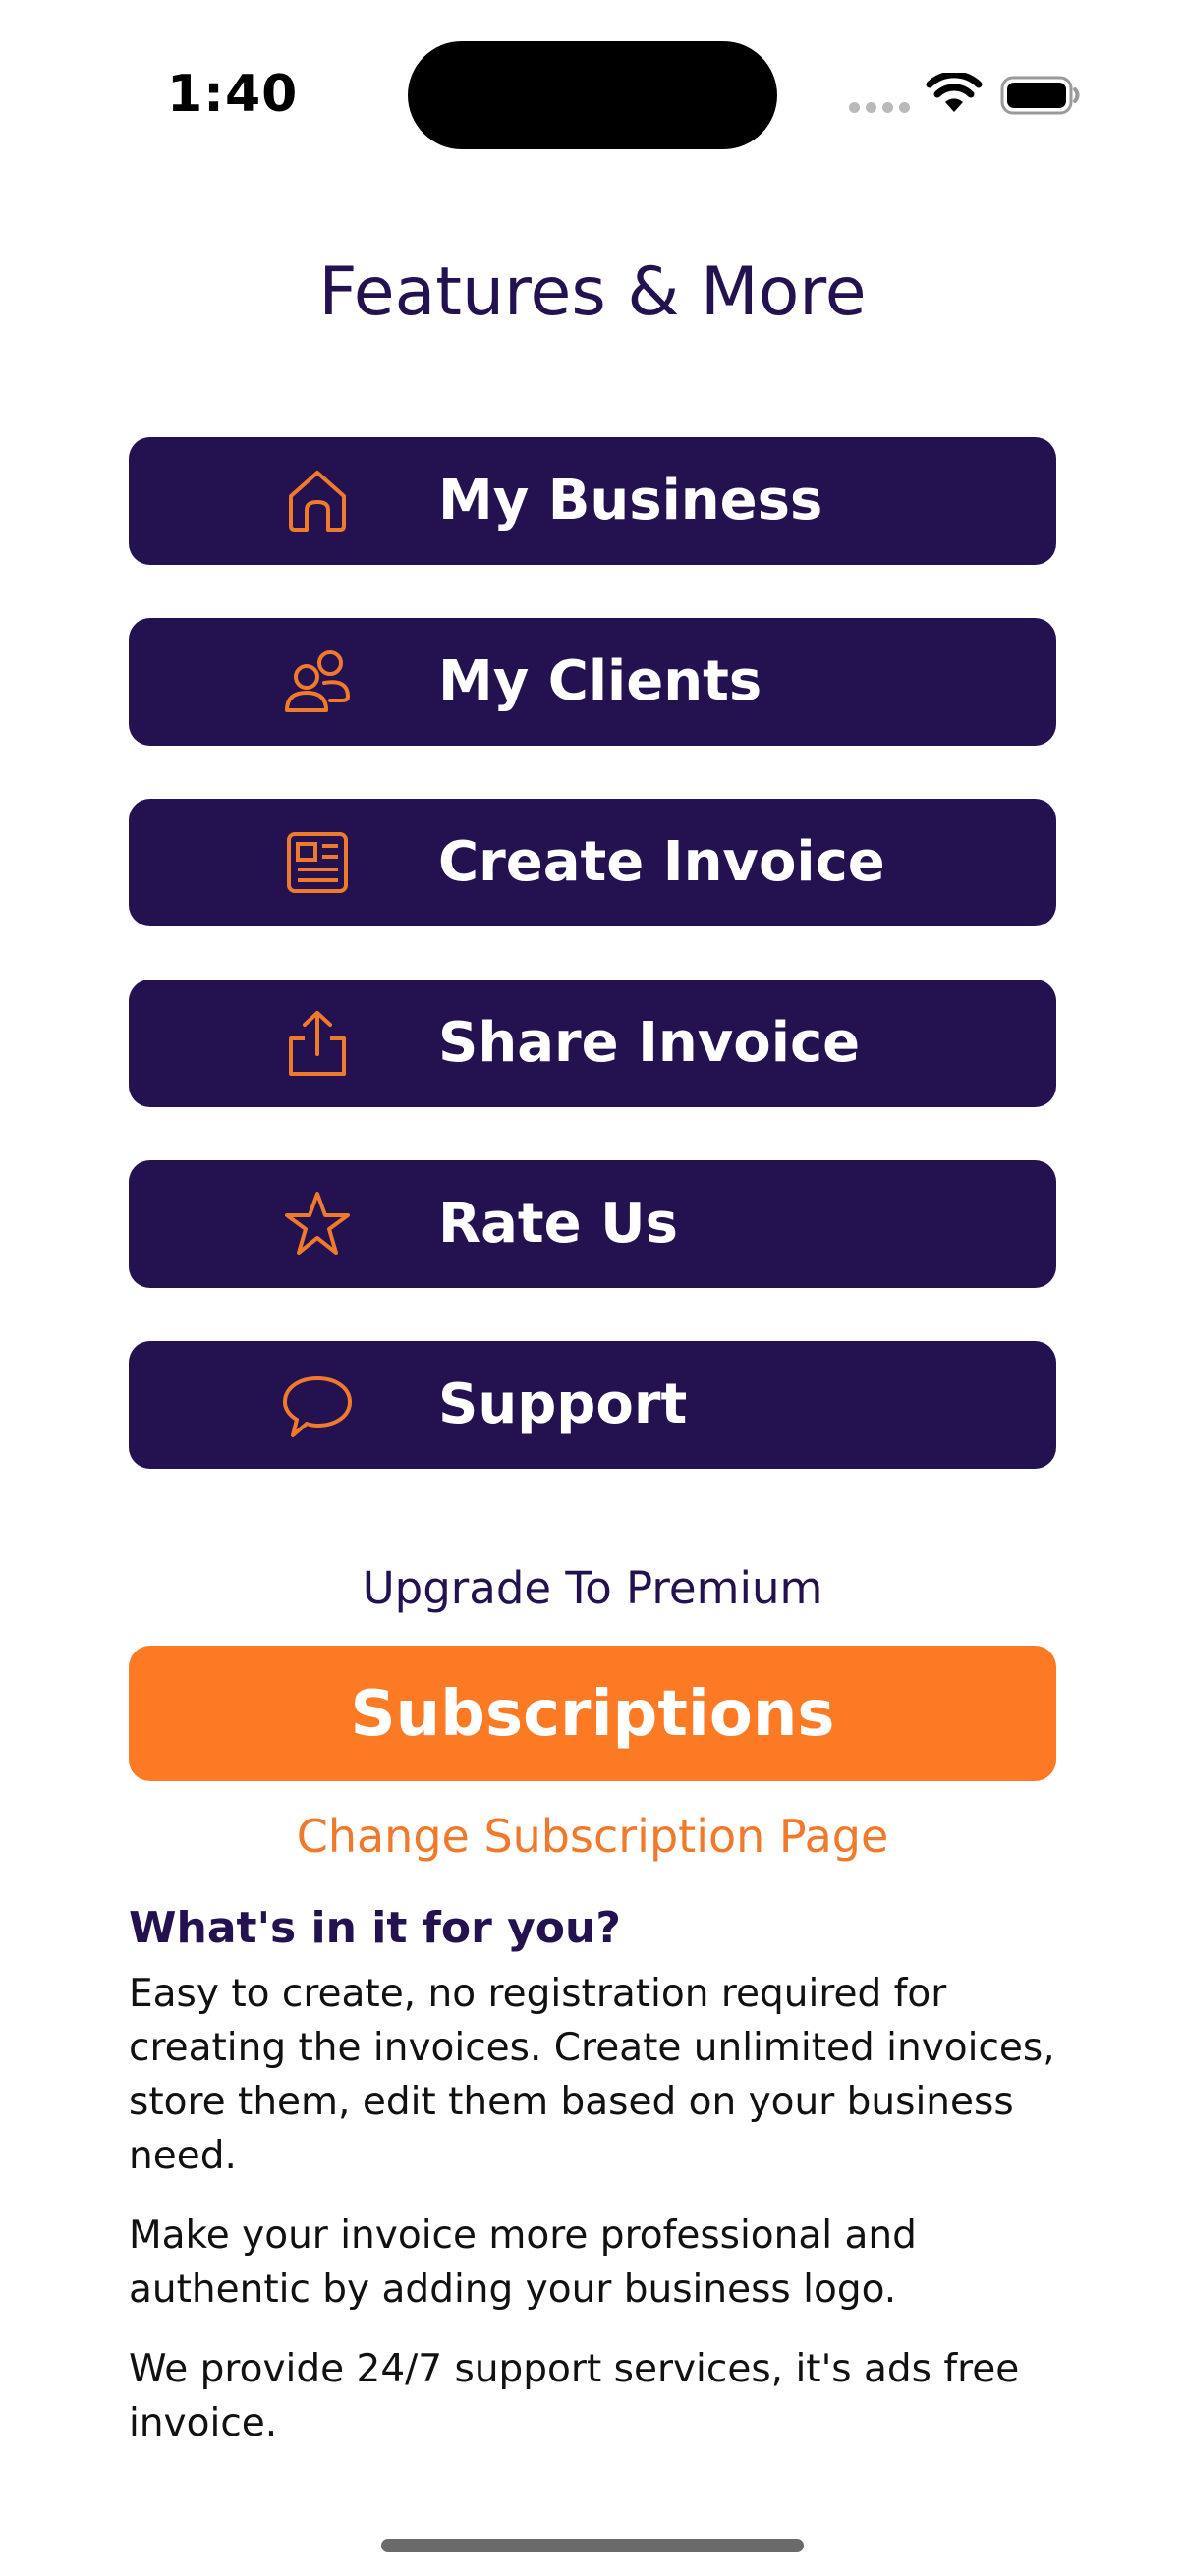 The image size is (1185, 2576). What do you see at coordinates (318, 1406) in the screenshot?
I see `chat-bubble-icon` at bounding box center [318, 1406].